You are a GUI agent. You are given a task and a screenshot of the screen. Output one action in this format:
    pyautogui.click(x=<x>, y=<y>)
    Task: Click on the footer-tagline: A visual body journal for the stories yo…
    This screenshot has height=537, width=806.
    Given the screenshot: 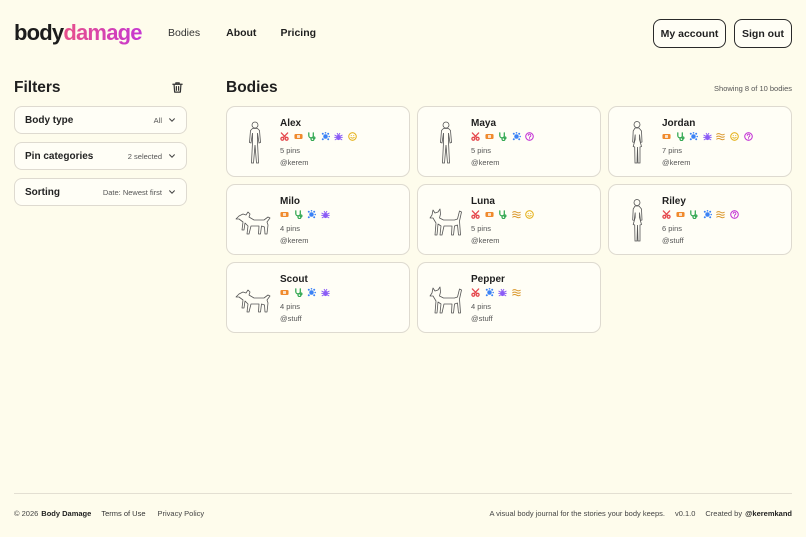 What is the action you would take?
    pyautogui.click(x=577, y=513)
    